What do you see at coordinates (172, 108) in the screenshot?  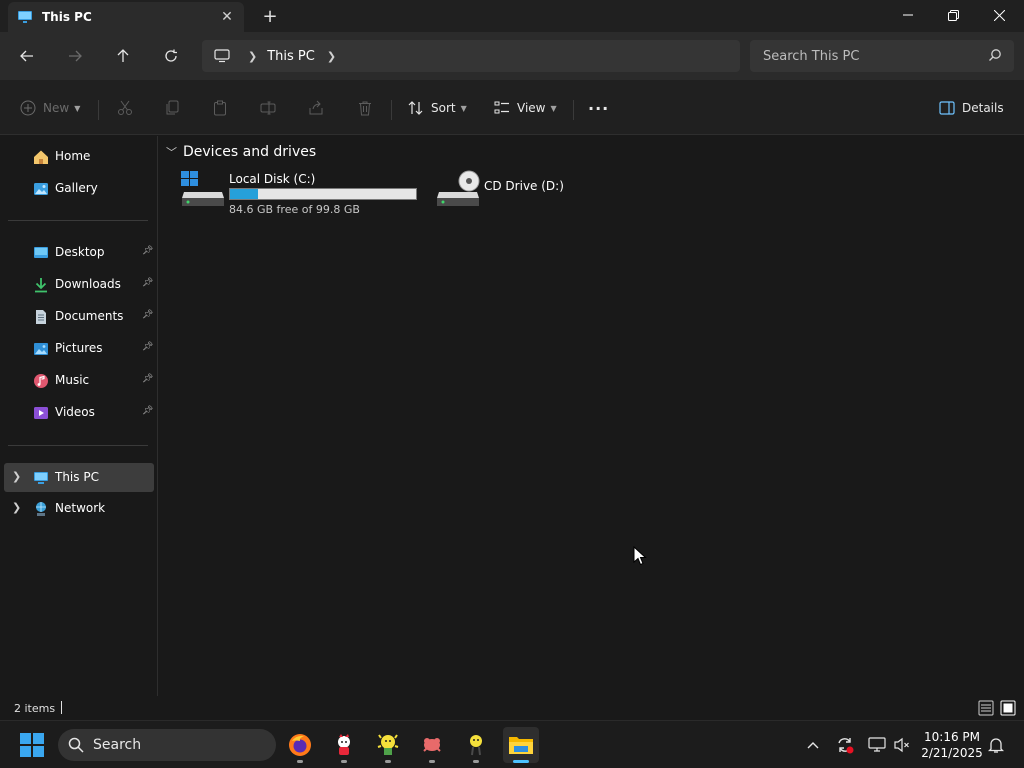 I see `copy-button` at bounding box center [172, 108].